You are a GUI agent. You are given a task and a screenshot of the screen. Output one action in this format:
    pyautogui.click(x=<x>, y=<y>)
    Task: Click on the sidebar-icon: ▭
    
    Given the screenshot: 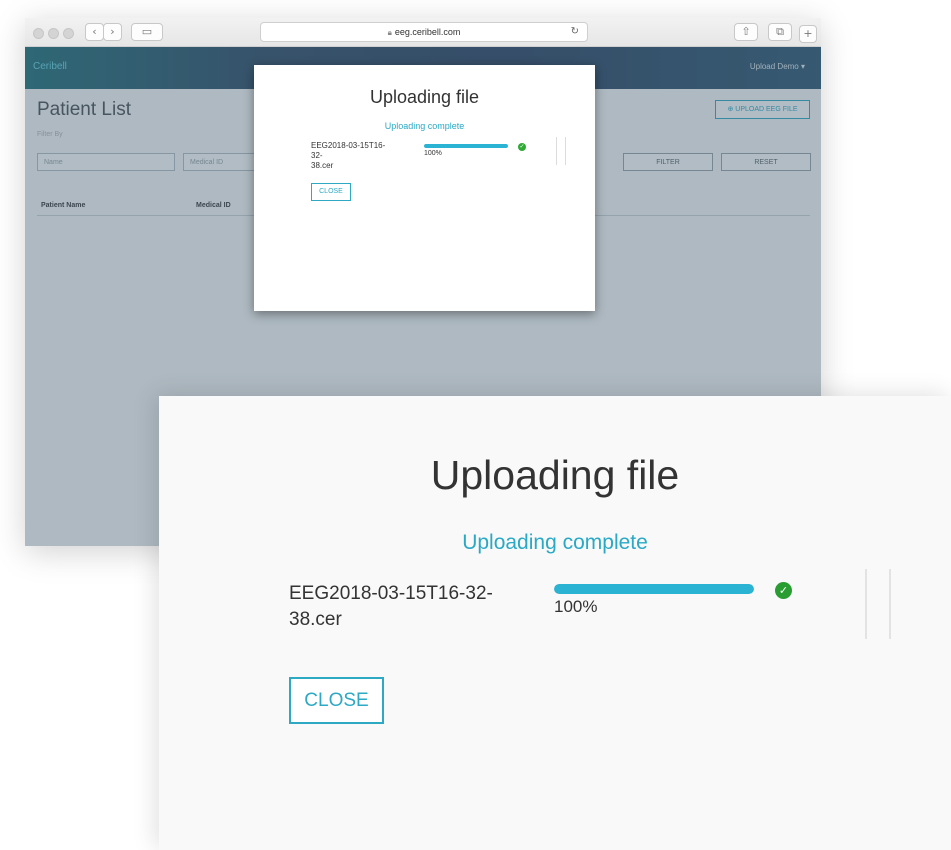 What is the action you would take?
    pyautogui.click(x=147, y=32)
    